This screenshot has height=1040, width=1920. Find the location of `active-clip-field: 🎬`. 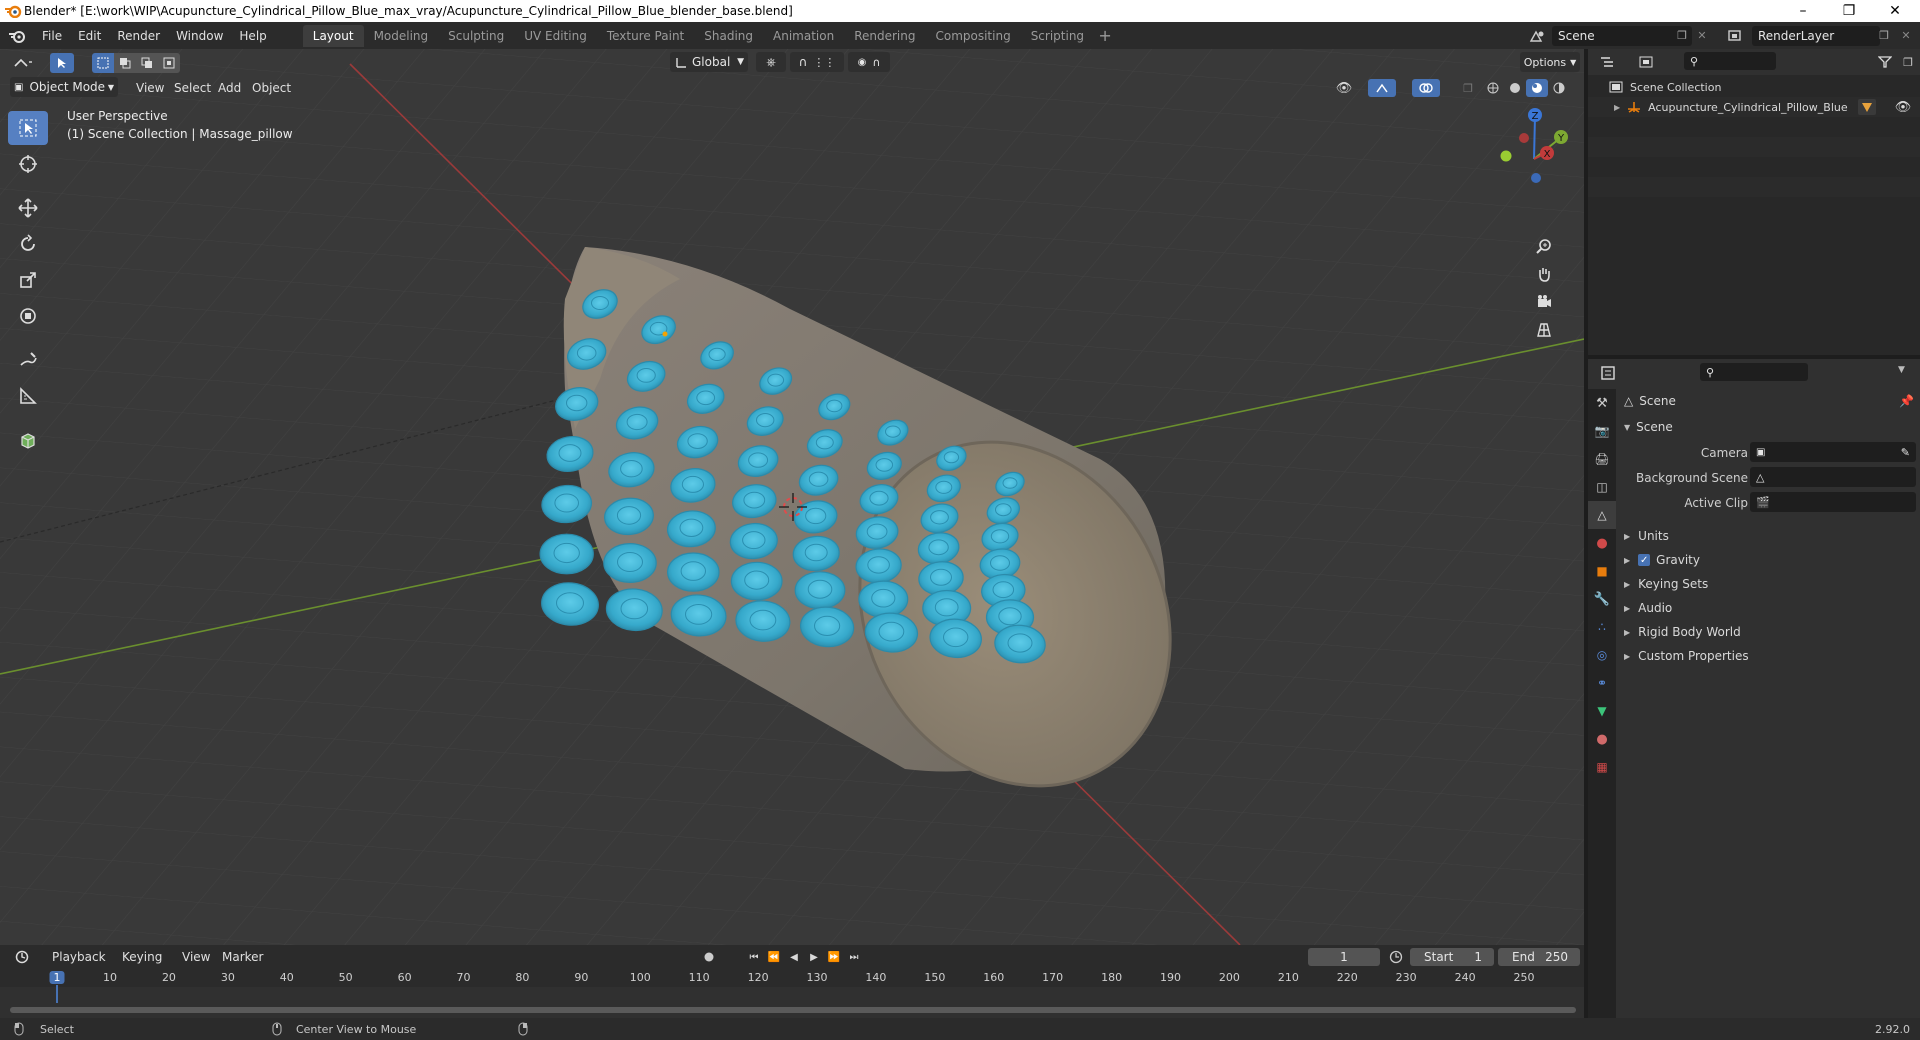

active-clip-field: 🎬 is located at coordinates (1833, 502).